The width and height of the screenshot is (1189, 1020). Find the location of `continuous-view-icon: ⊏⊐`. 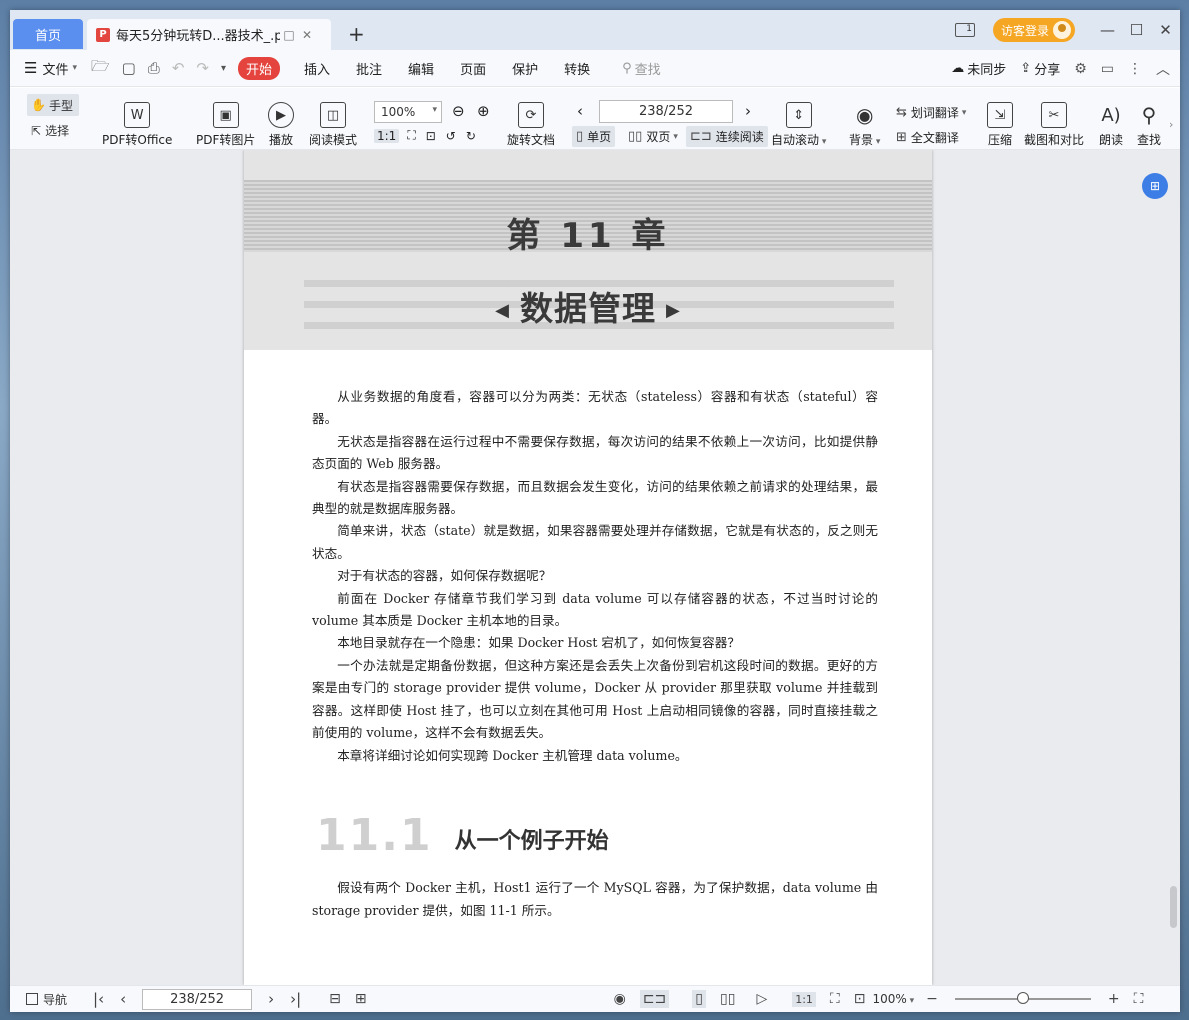

continuous-view-icon: ⊏⊐ is located at coordinates (654, 999).